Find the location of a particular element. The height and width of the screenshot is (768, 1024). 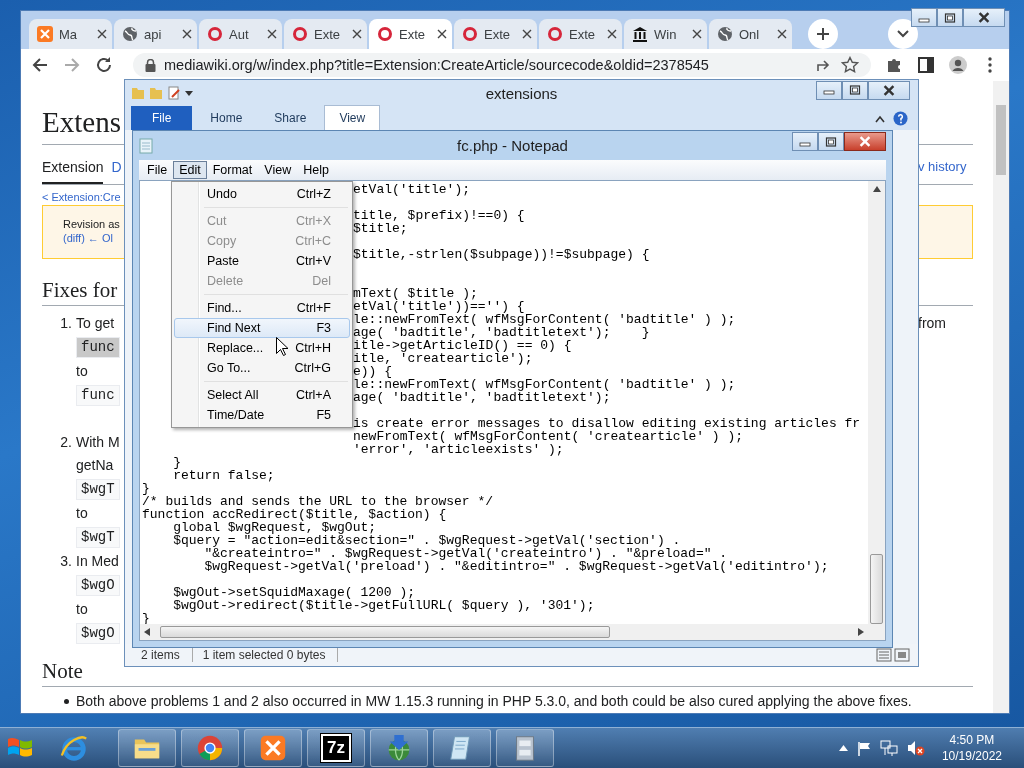

code-line: $wgRequest->getVal('preload') . "&editintro=" . $wgRequest->getVal('editintro'); is located at coordinates (516, 566).